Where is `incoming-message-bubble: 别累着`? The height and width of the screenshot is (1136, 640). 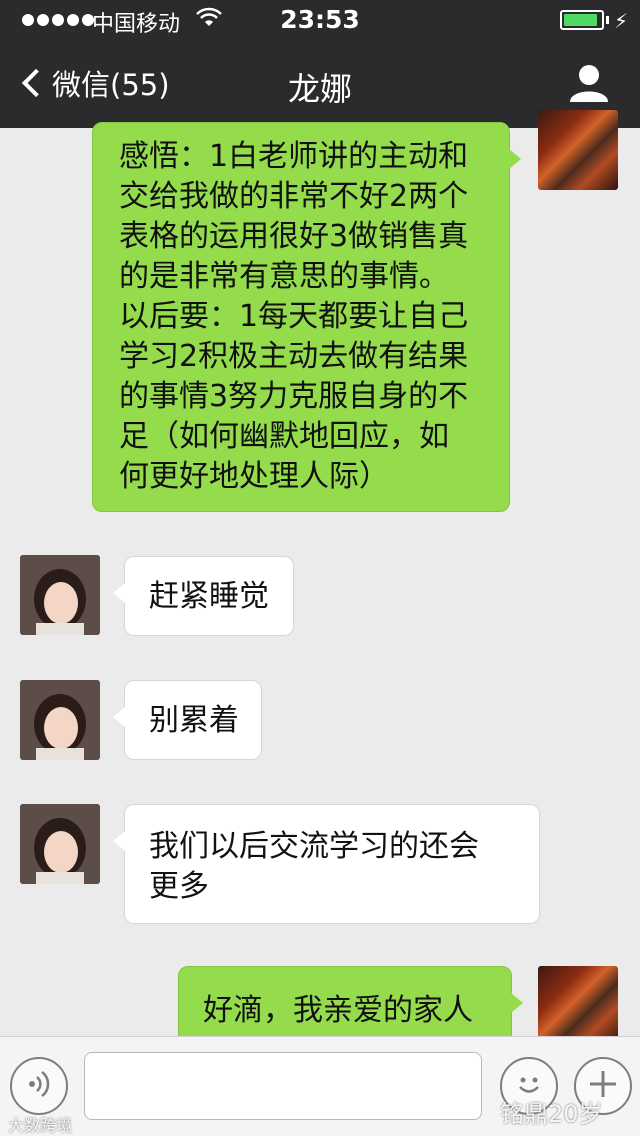 incoming-message-bubble: 别累着 is located at coordinates (187, 720).